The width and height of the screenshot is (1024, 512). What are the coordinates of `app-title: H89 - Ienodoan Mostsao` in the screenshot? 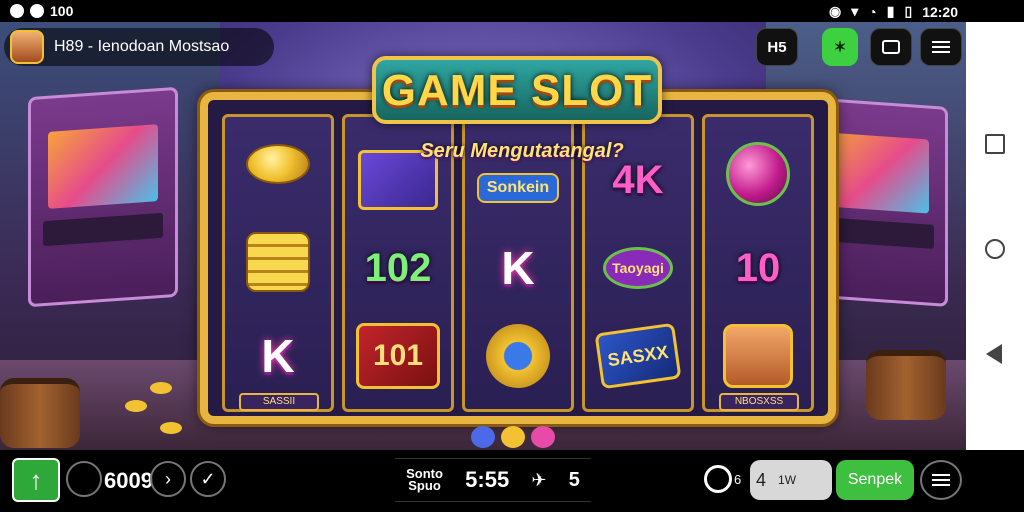 It's located at (142, 46).